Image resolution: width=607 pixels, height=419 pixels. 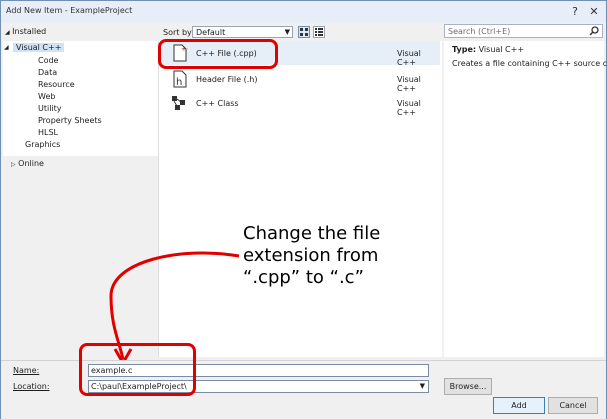 What do you see at coordinates (27, 163) in the screenshot?
I see `tree-item-online: ▷ Online` at bounding box center [27, 163].